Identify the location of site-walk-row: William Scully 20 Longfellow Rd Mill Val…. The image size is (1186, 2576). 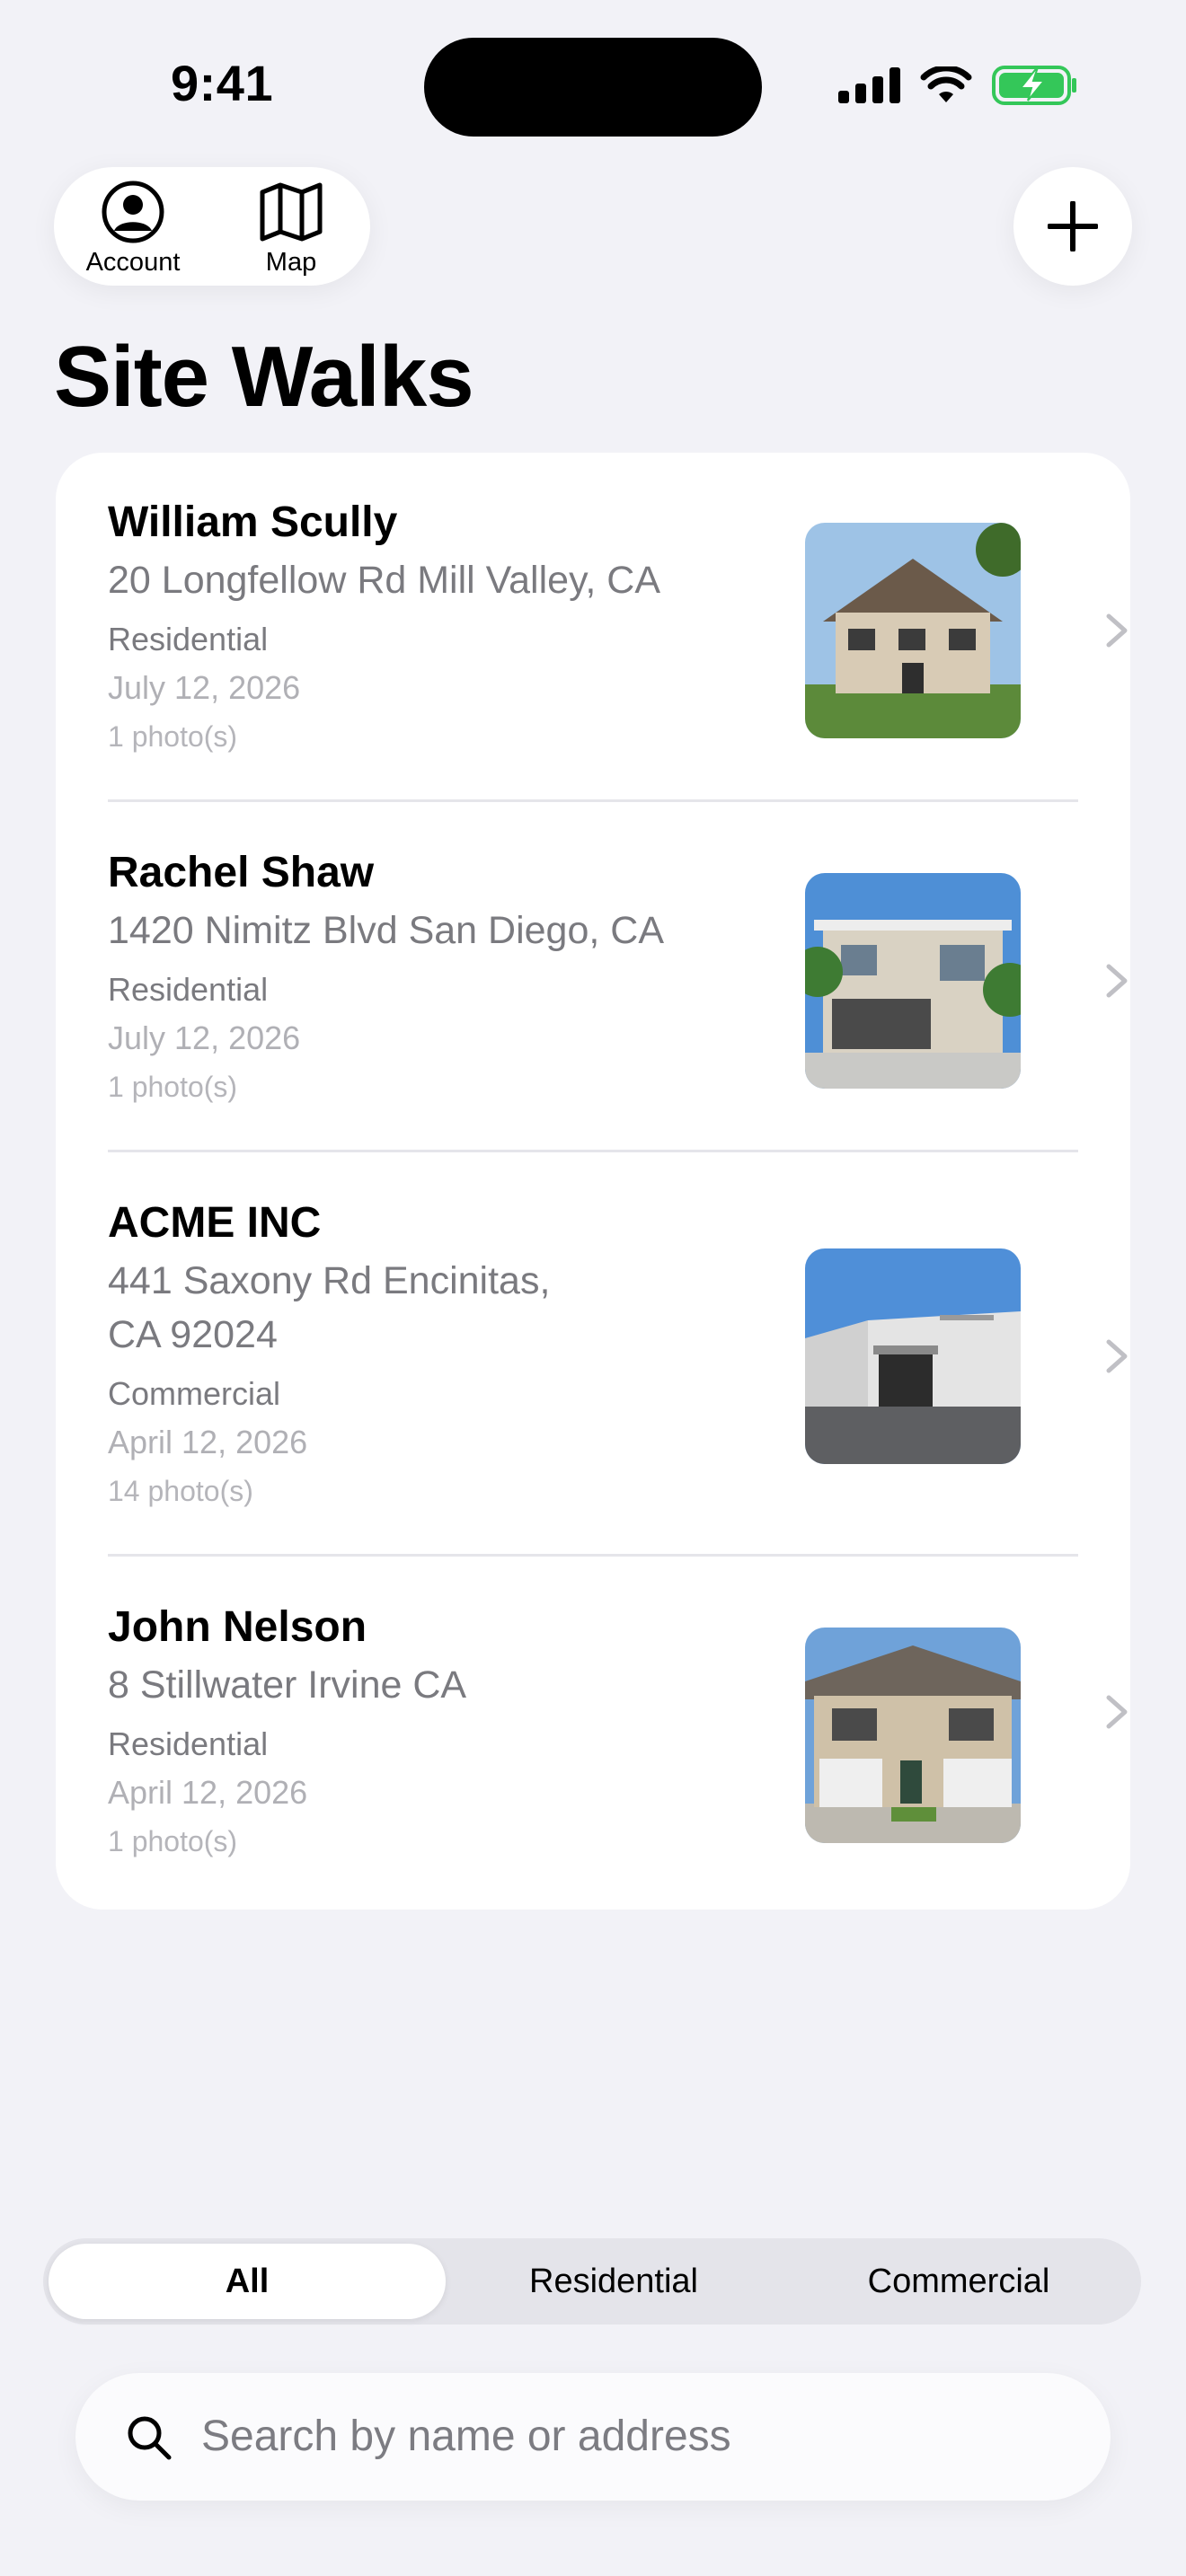
(618, 650).